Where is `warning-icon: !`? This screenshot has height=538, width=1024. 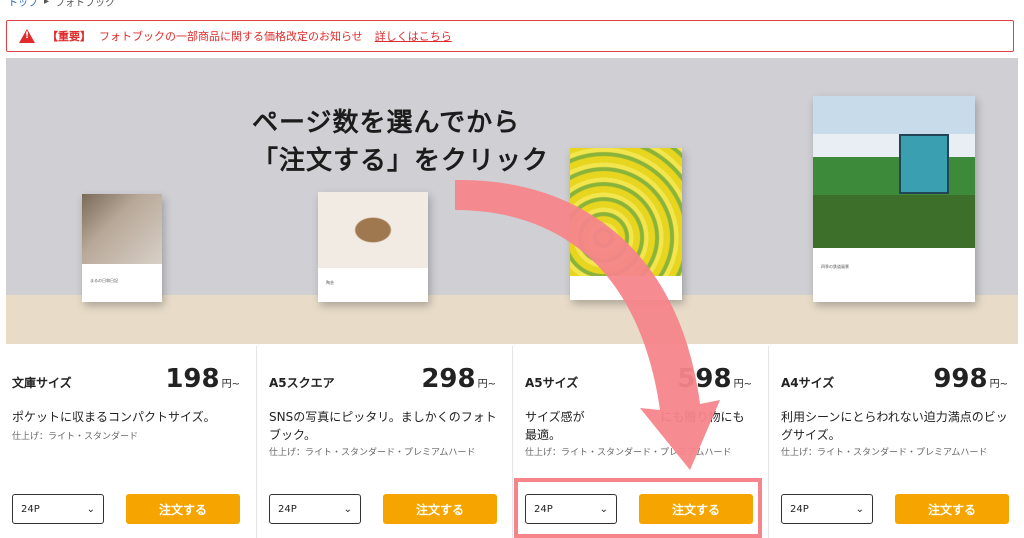 warning-icon: ! is located at coordinates (27, 36).